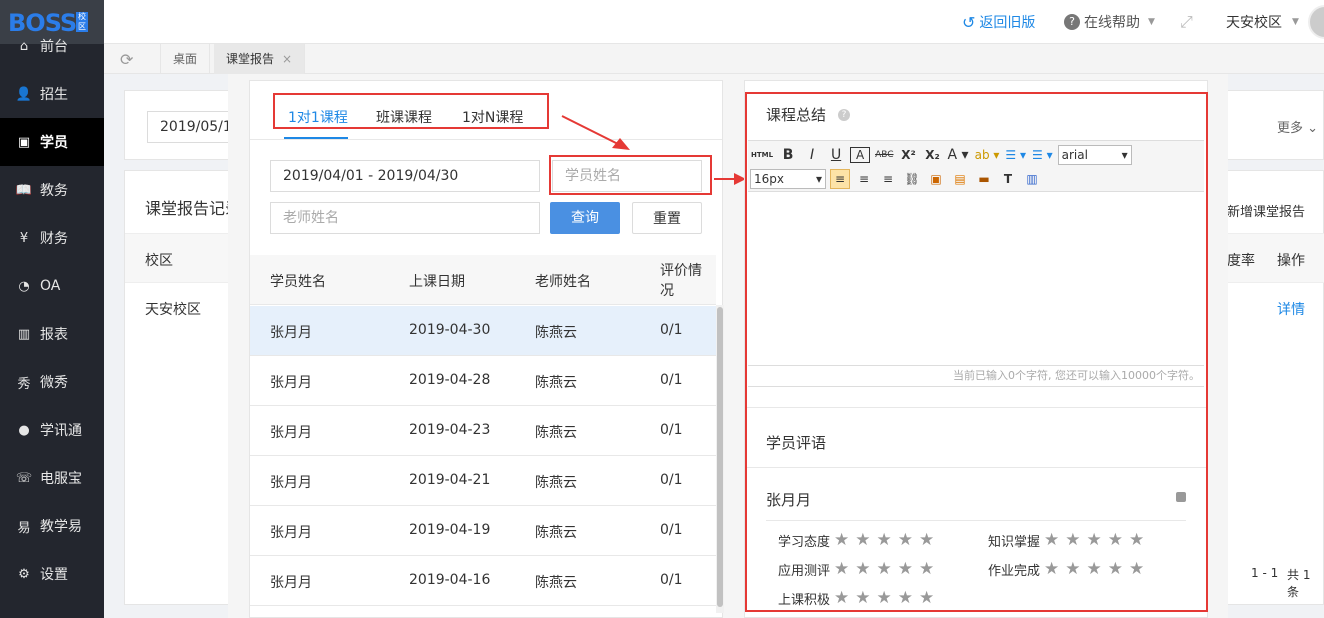 This screenshot has width=1324, height=618. I want to click on detail-link: 详情, so click(1291, 309).